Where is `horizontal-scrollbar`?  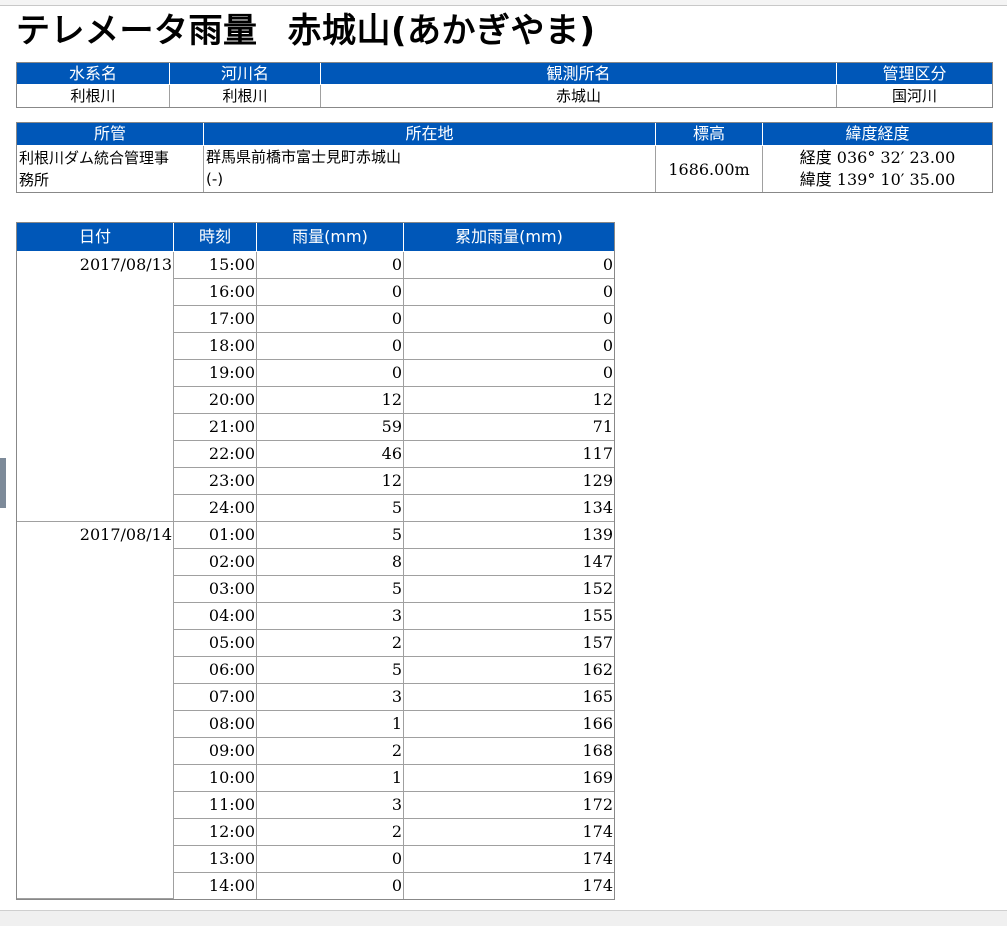
horizontal-scrollbar is located at coordinates (503, 918).